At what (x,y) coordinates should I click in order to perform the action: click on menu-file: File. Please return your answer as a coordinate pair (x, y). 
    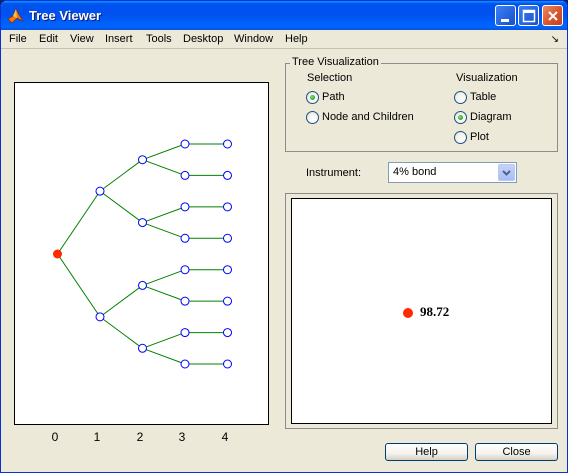
    Looking at the image, I should click on (18, 39).